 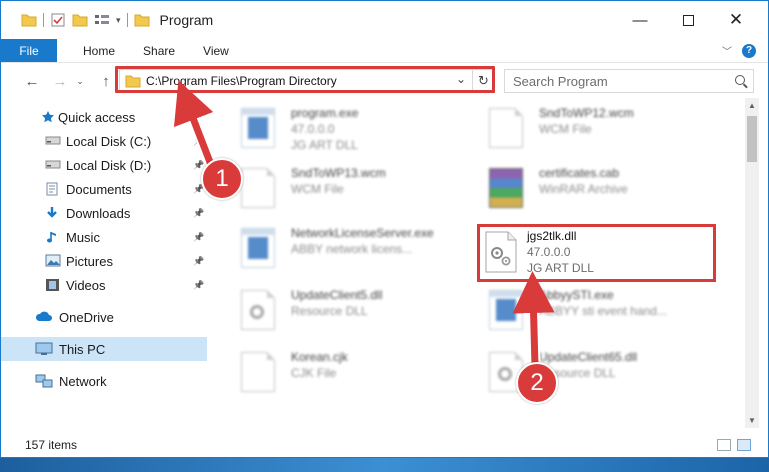 I want to click on address-history-chevron-icon: ⌄, so click(x=461, y=79).